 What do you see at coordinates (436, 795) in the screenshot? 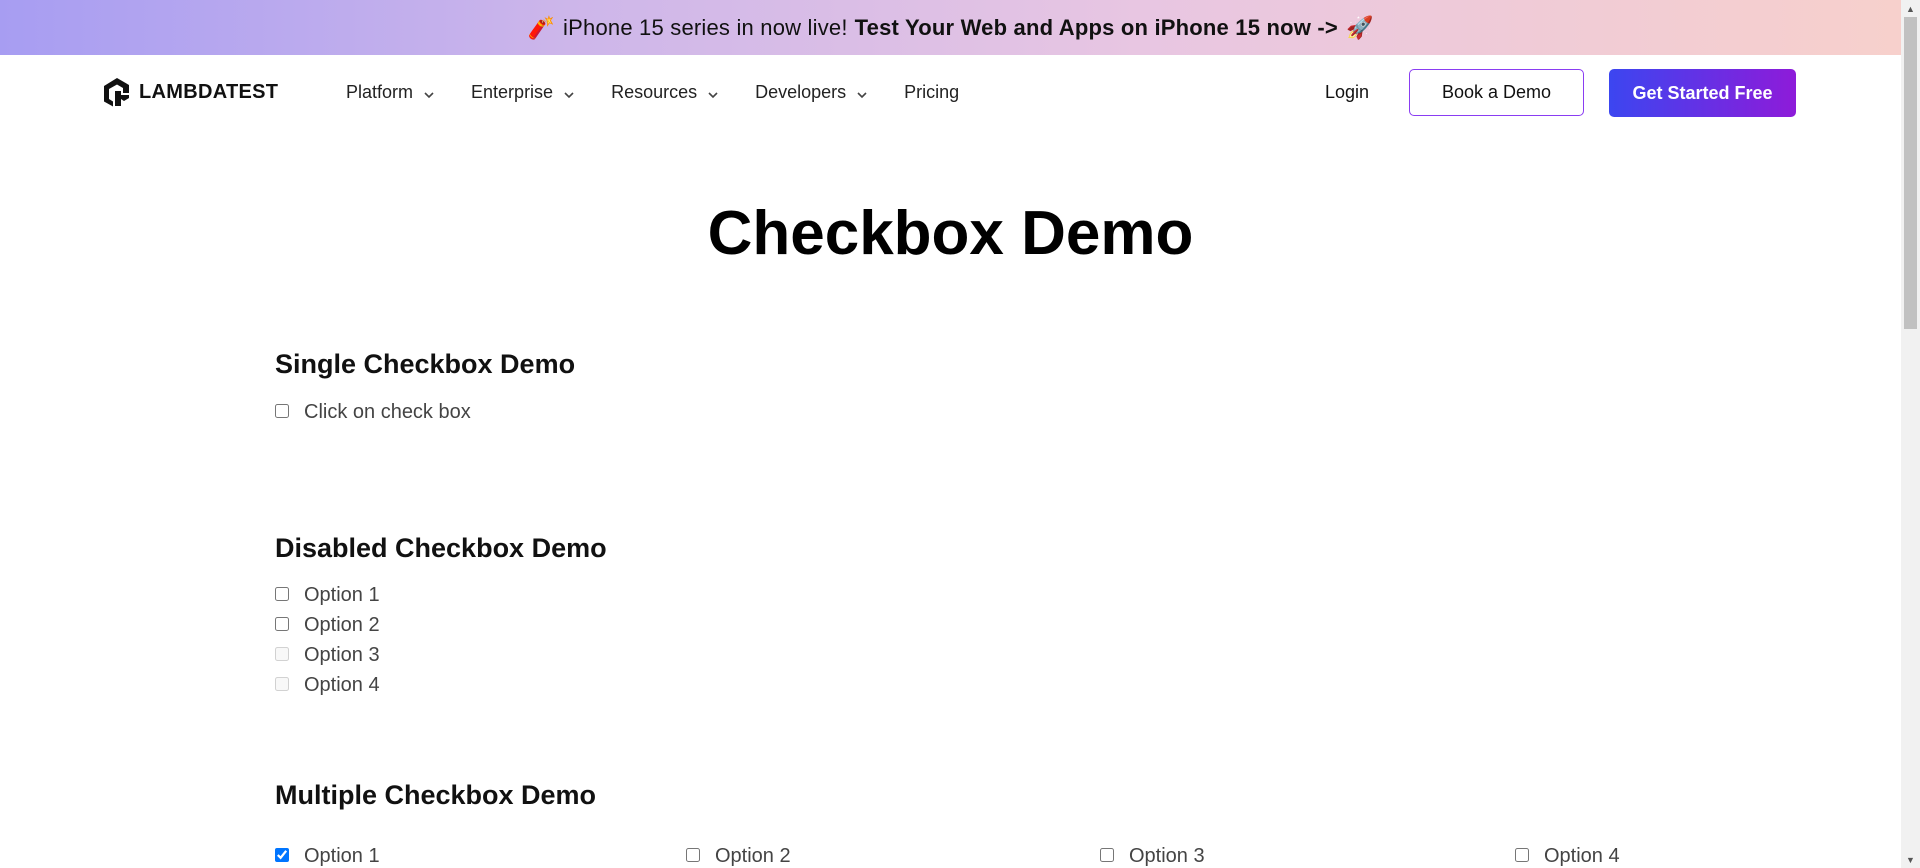
I see `multiple-checkbox-heading: Multiple Checkbox Demo` at bounding box center [436, 795].